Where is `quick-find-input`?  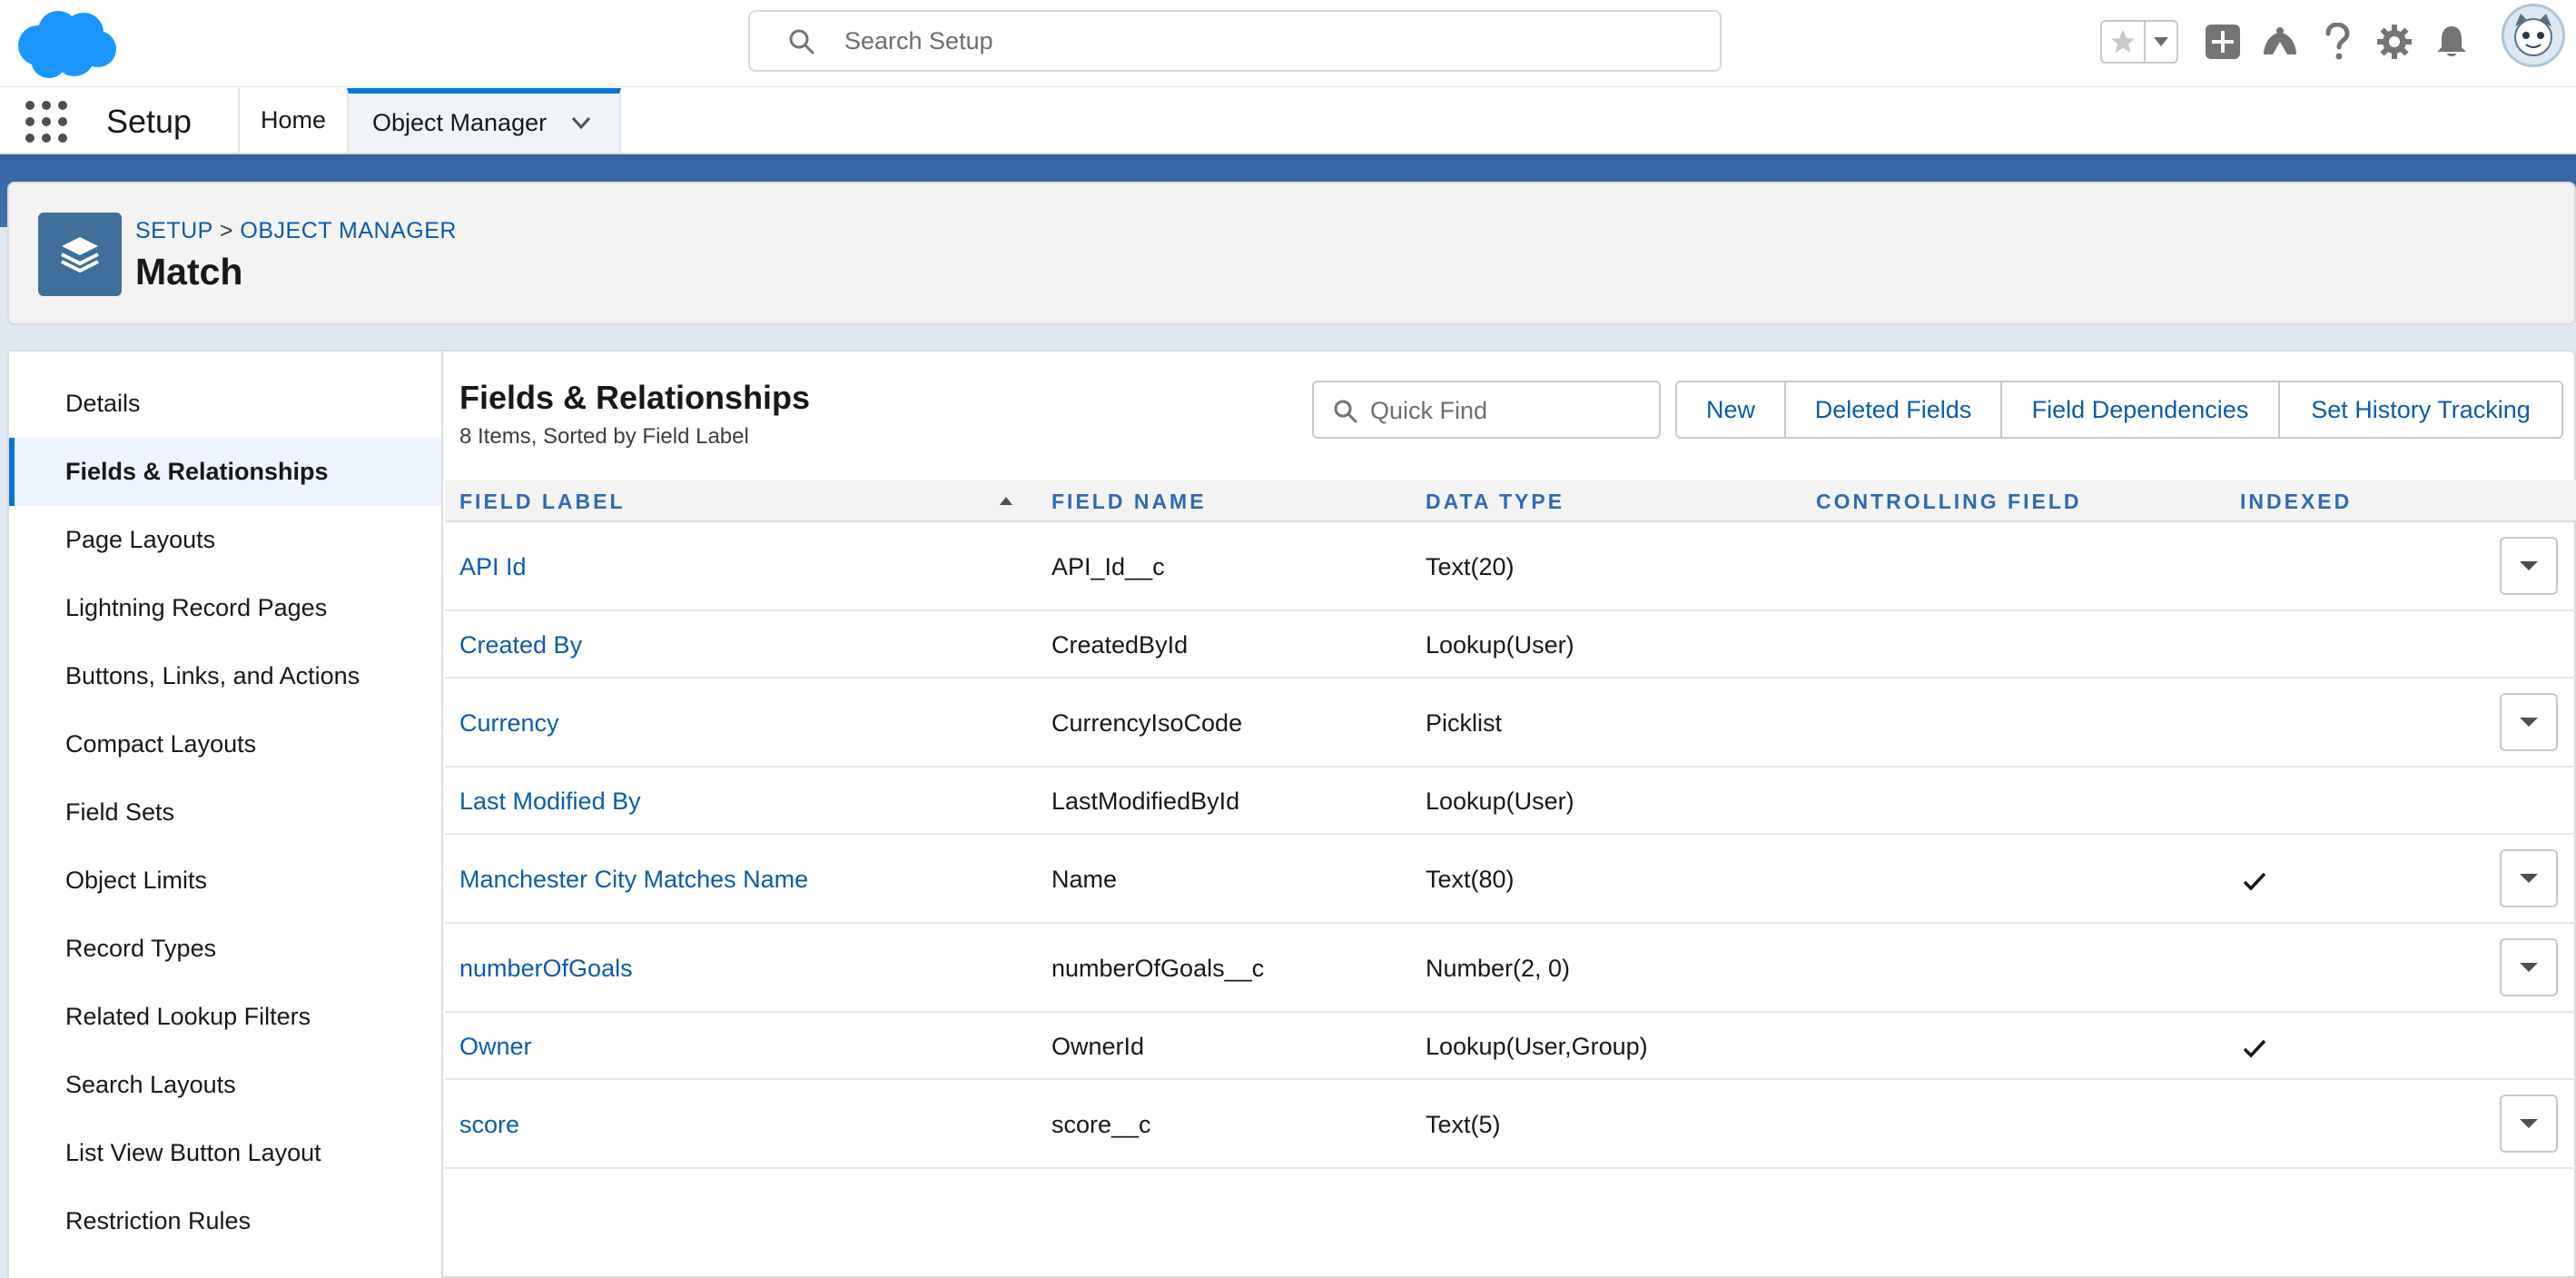
quick-find-input is located at coordinates (1506, 411).